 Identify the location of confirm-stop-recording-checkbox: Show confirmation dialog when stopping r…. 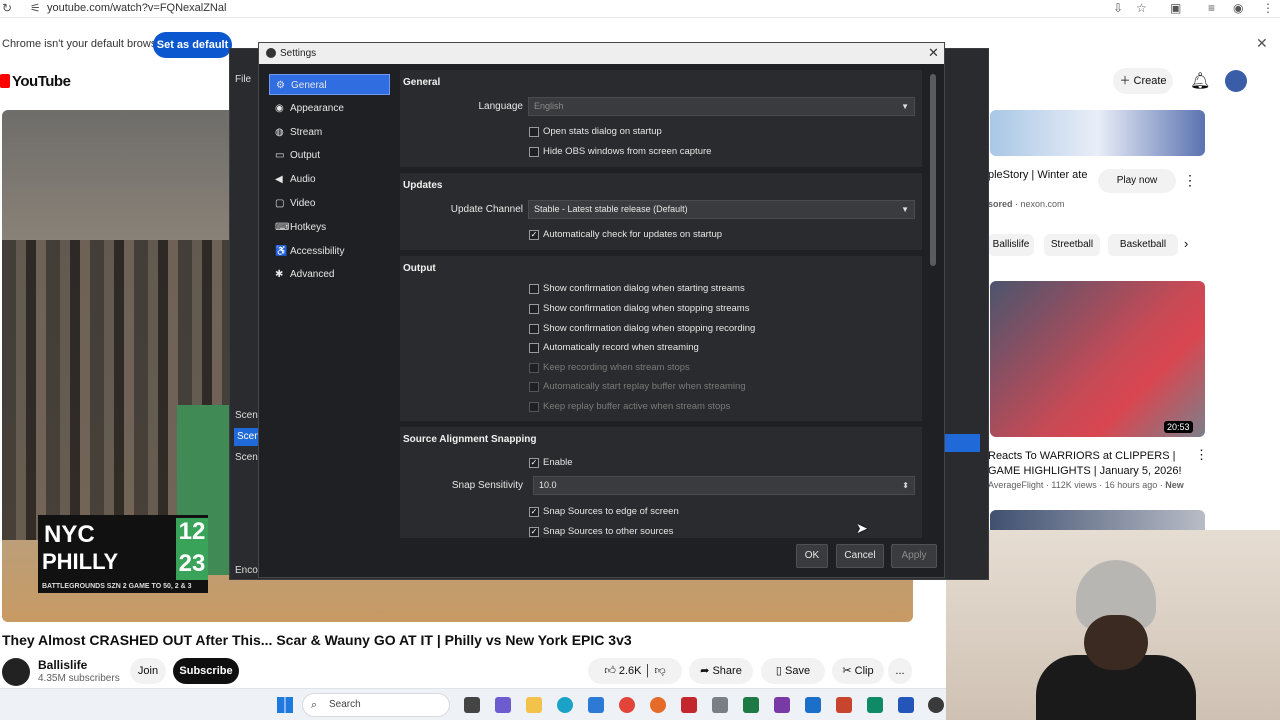
(642, 329).